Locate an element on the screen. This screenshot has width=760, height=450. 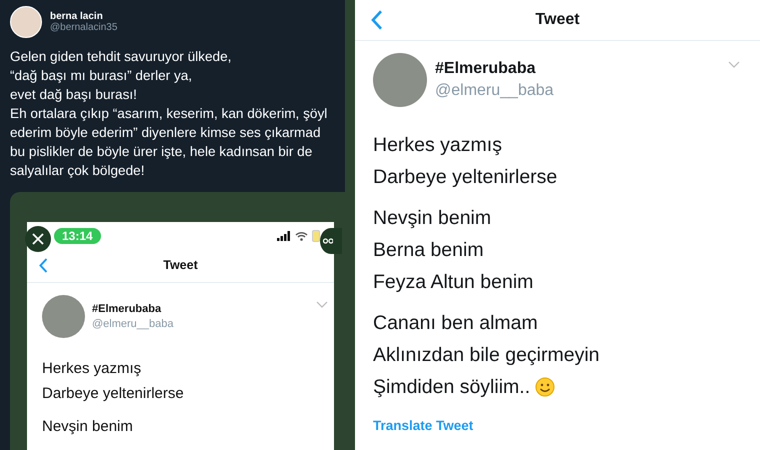
tweet-line: Cananı ben almam is located at coordinates (455, 323).